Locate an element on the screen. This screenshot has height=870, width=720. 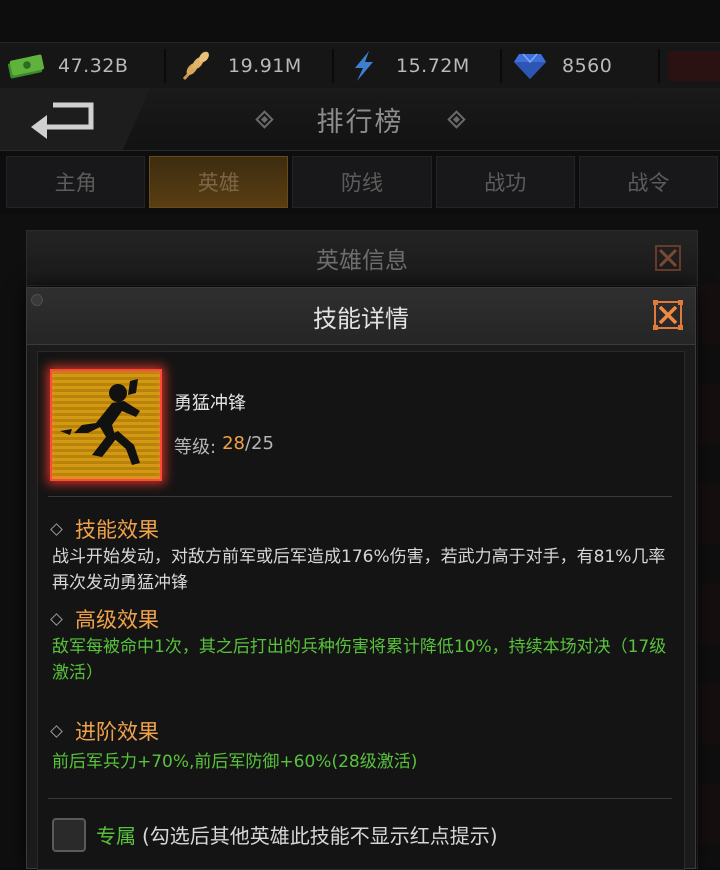
skill-level: 等级: 28 /25 is located at coordinates (224, 446).